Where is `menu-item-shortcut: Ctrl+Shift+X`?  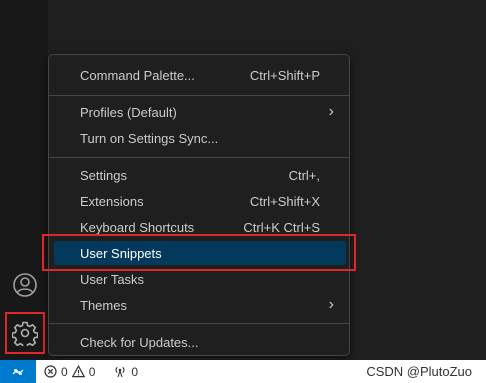 menu-item-shortcut: Ctrl+Shift+X is located at coordinates (284, 201).